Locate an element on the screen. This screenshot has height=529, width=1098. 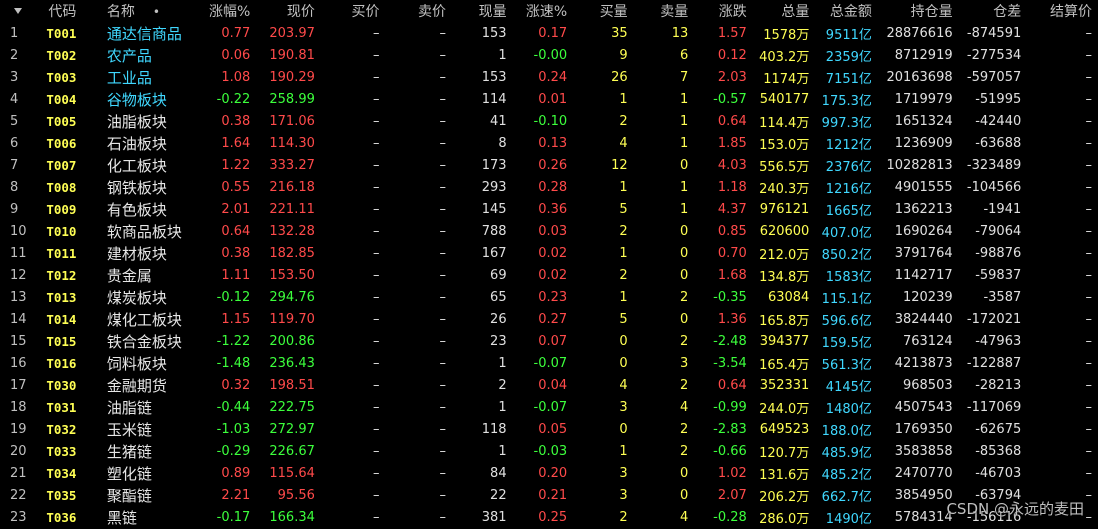
current-volume-cell: 173 is located at coordinates (494, 165).